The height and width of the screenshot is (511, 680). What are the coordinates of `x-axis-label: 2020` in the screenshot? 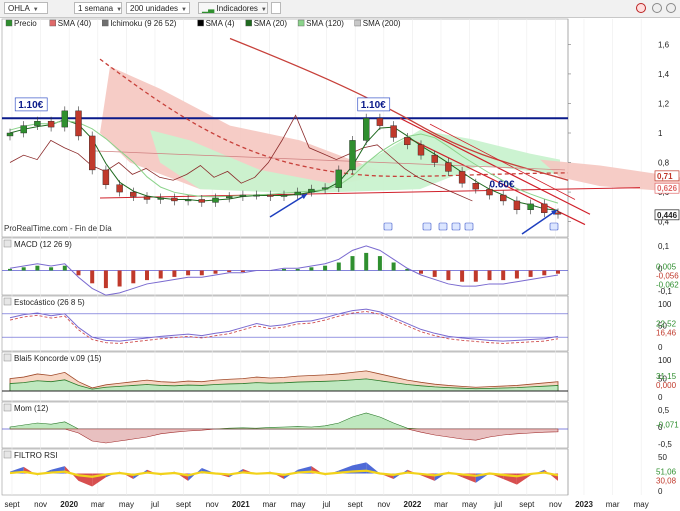 It's located at (69, 504).